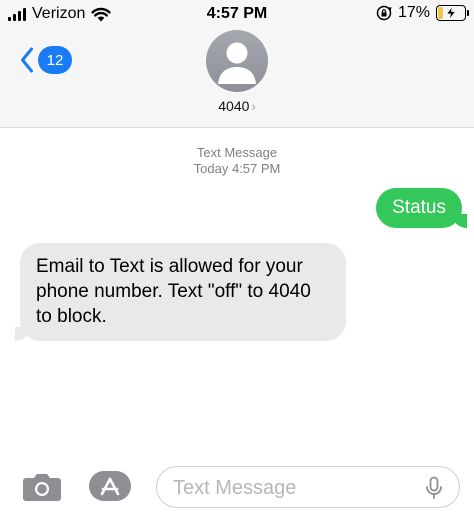 This screenshot has width=474, height=512. I want to click on battery-icon, so click(452, 13).